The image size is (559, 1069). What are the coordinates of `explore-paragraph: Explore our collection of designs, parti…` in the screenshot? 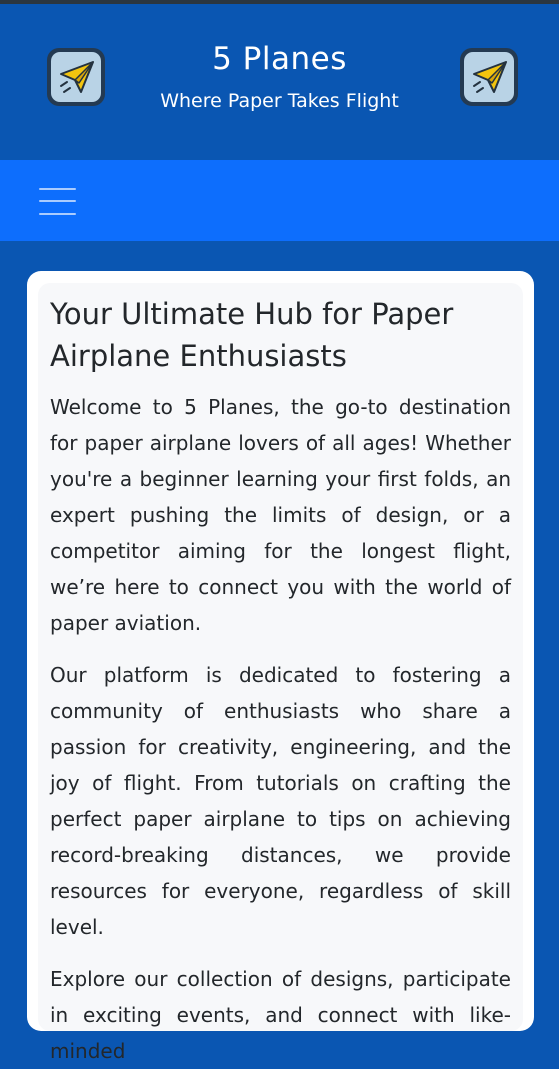 It's located at (280, 1015).